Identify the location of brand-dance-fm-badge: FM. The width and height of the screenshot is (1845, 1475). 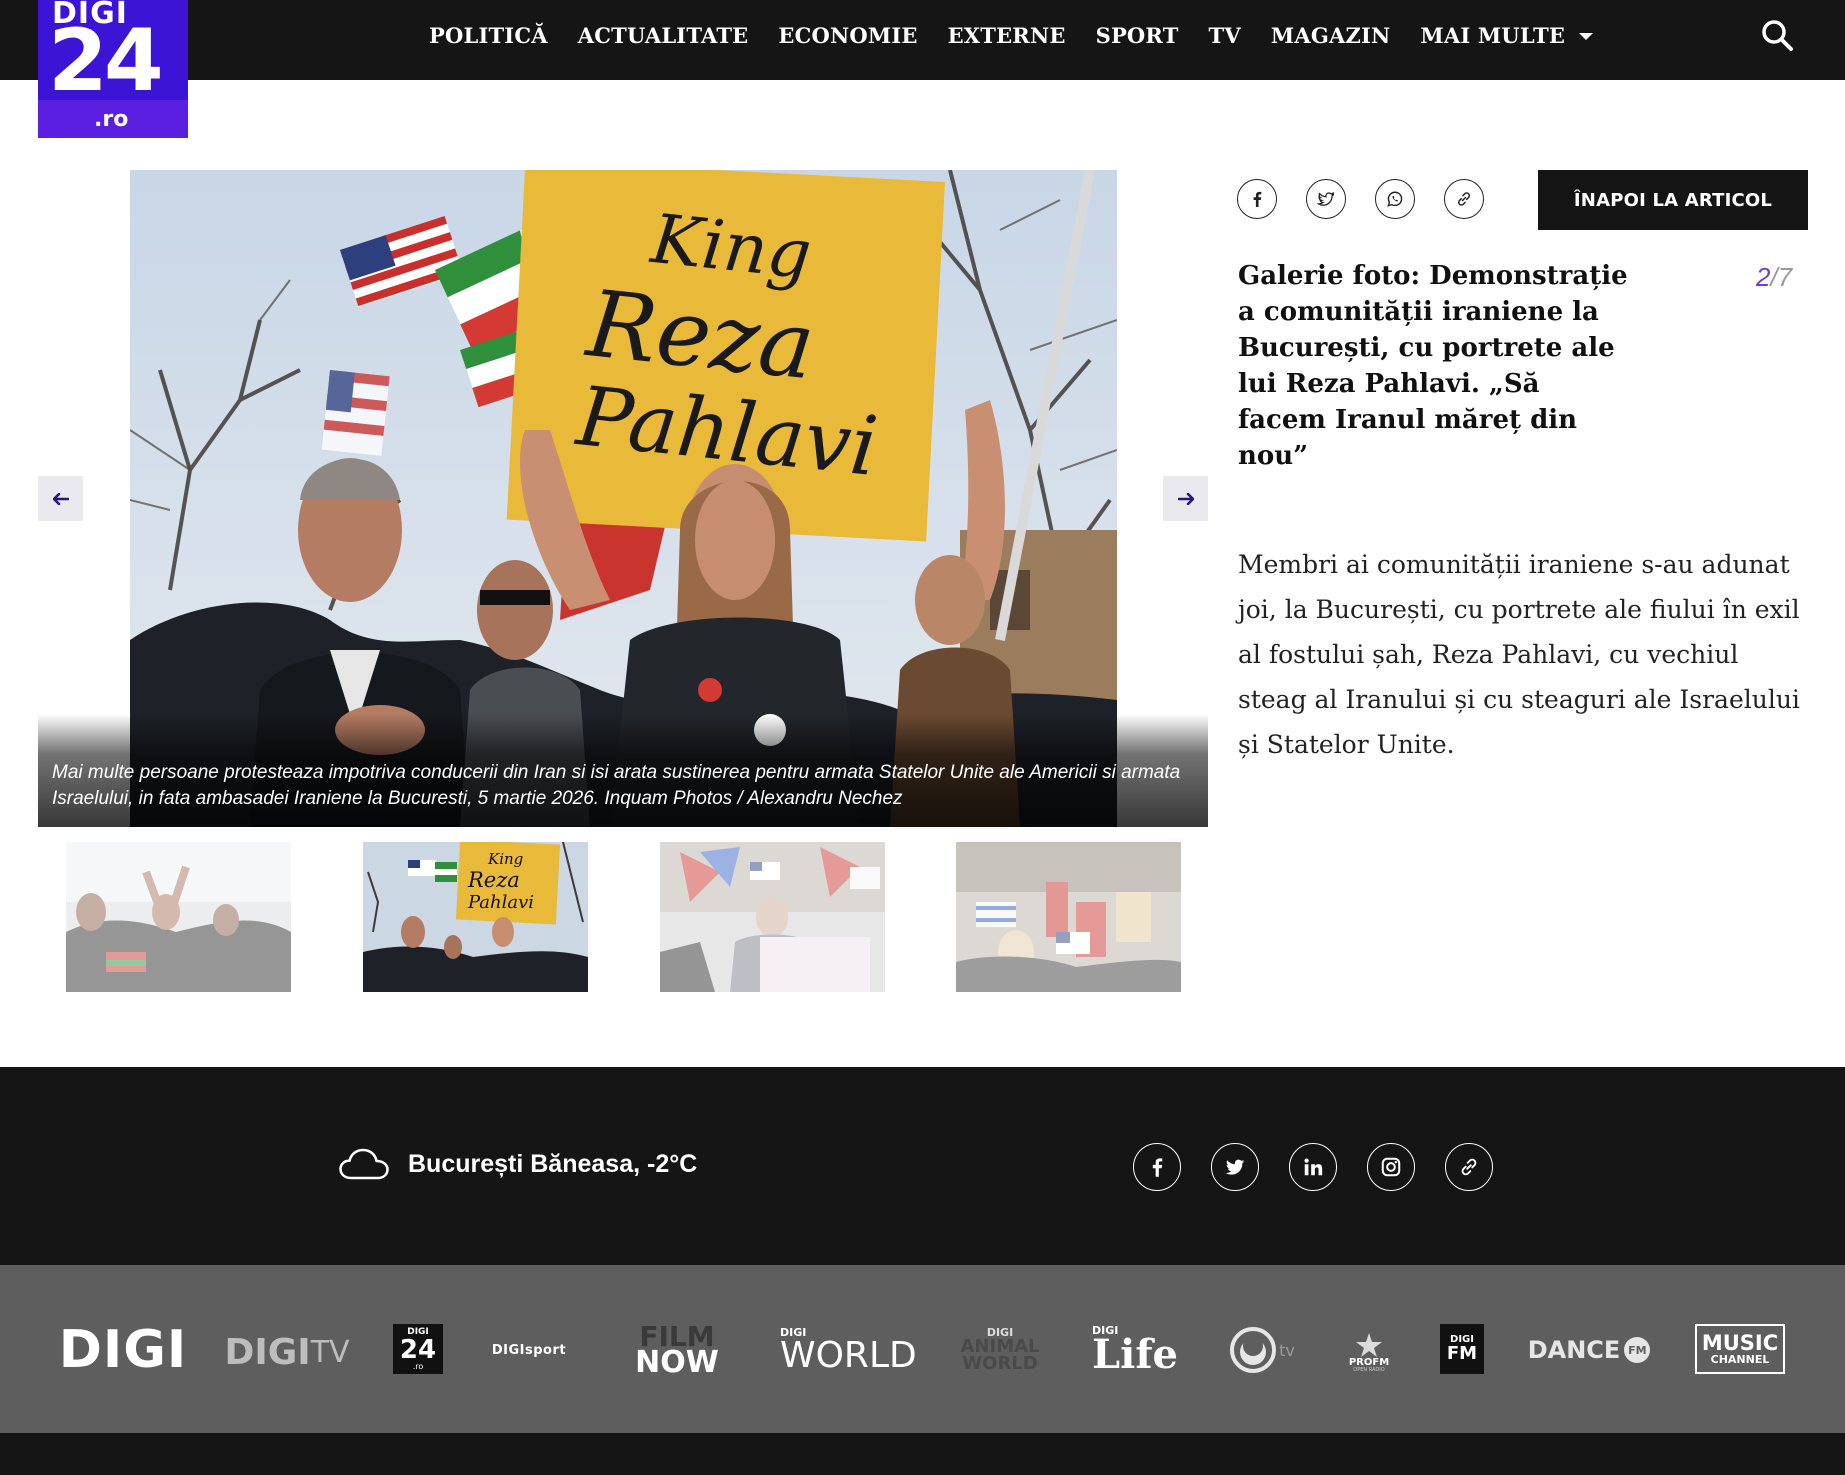
(1637, 1350).